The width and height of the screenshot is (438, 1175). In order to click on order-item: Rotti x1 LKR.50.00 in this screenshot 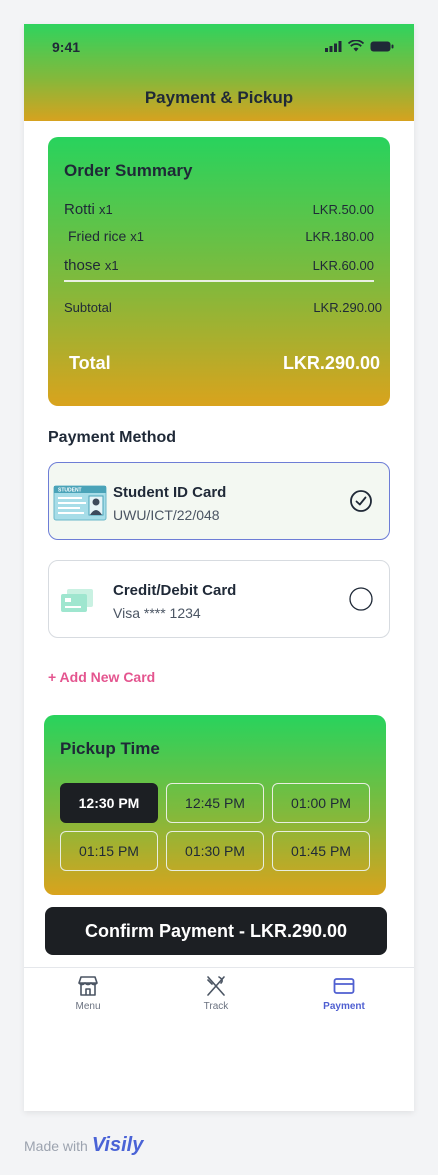, I will do `click(222, 209)`.